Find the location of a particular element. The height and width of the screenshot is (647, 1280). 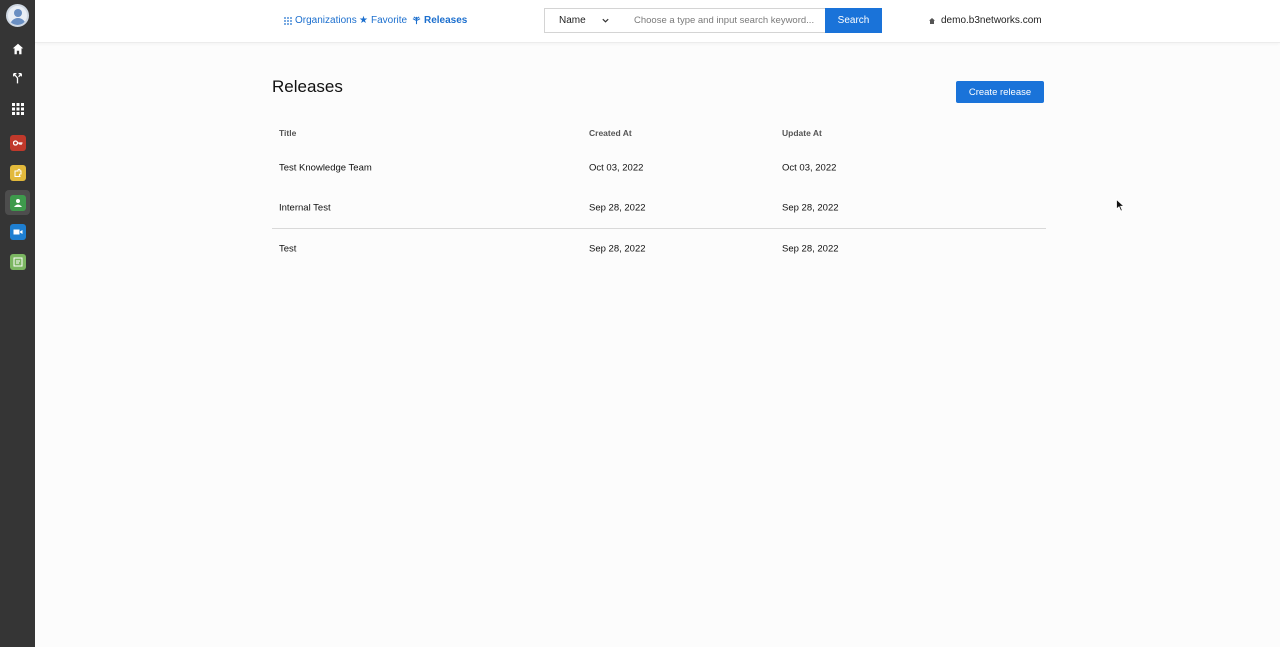

home-small-icon is located at coordinates (932, 20).